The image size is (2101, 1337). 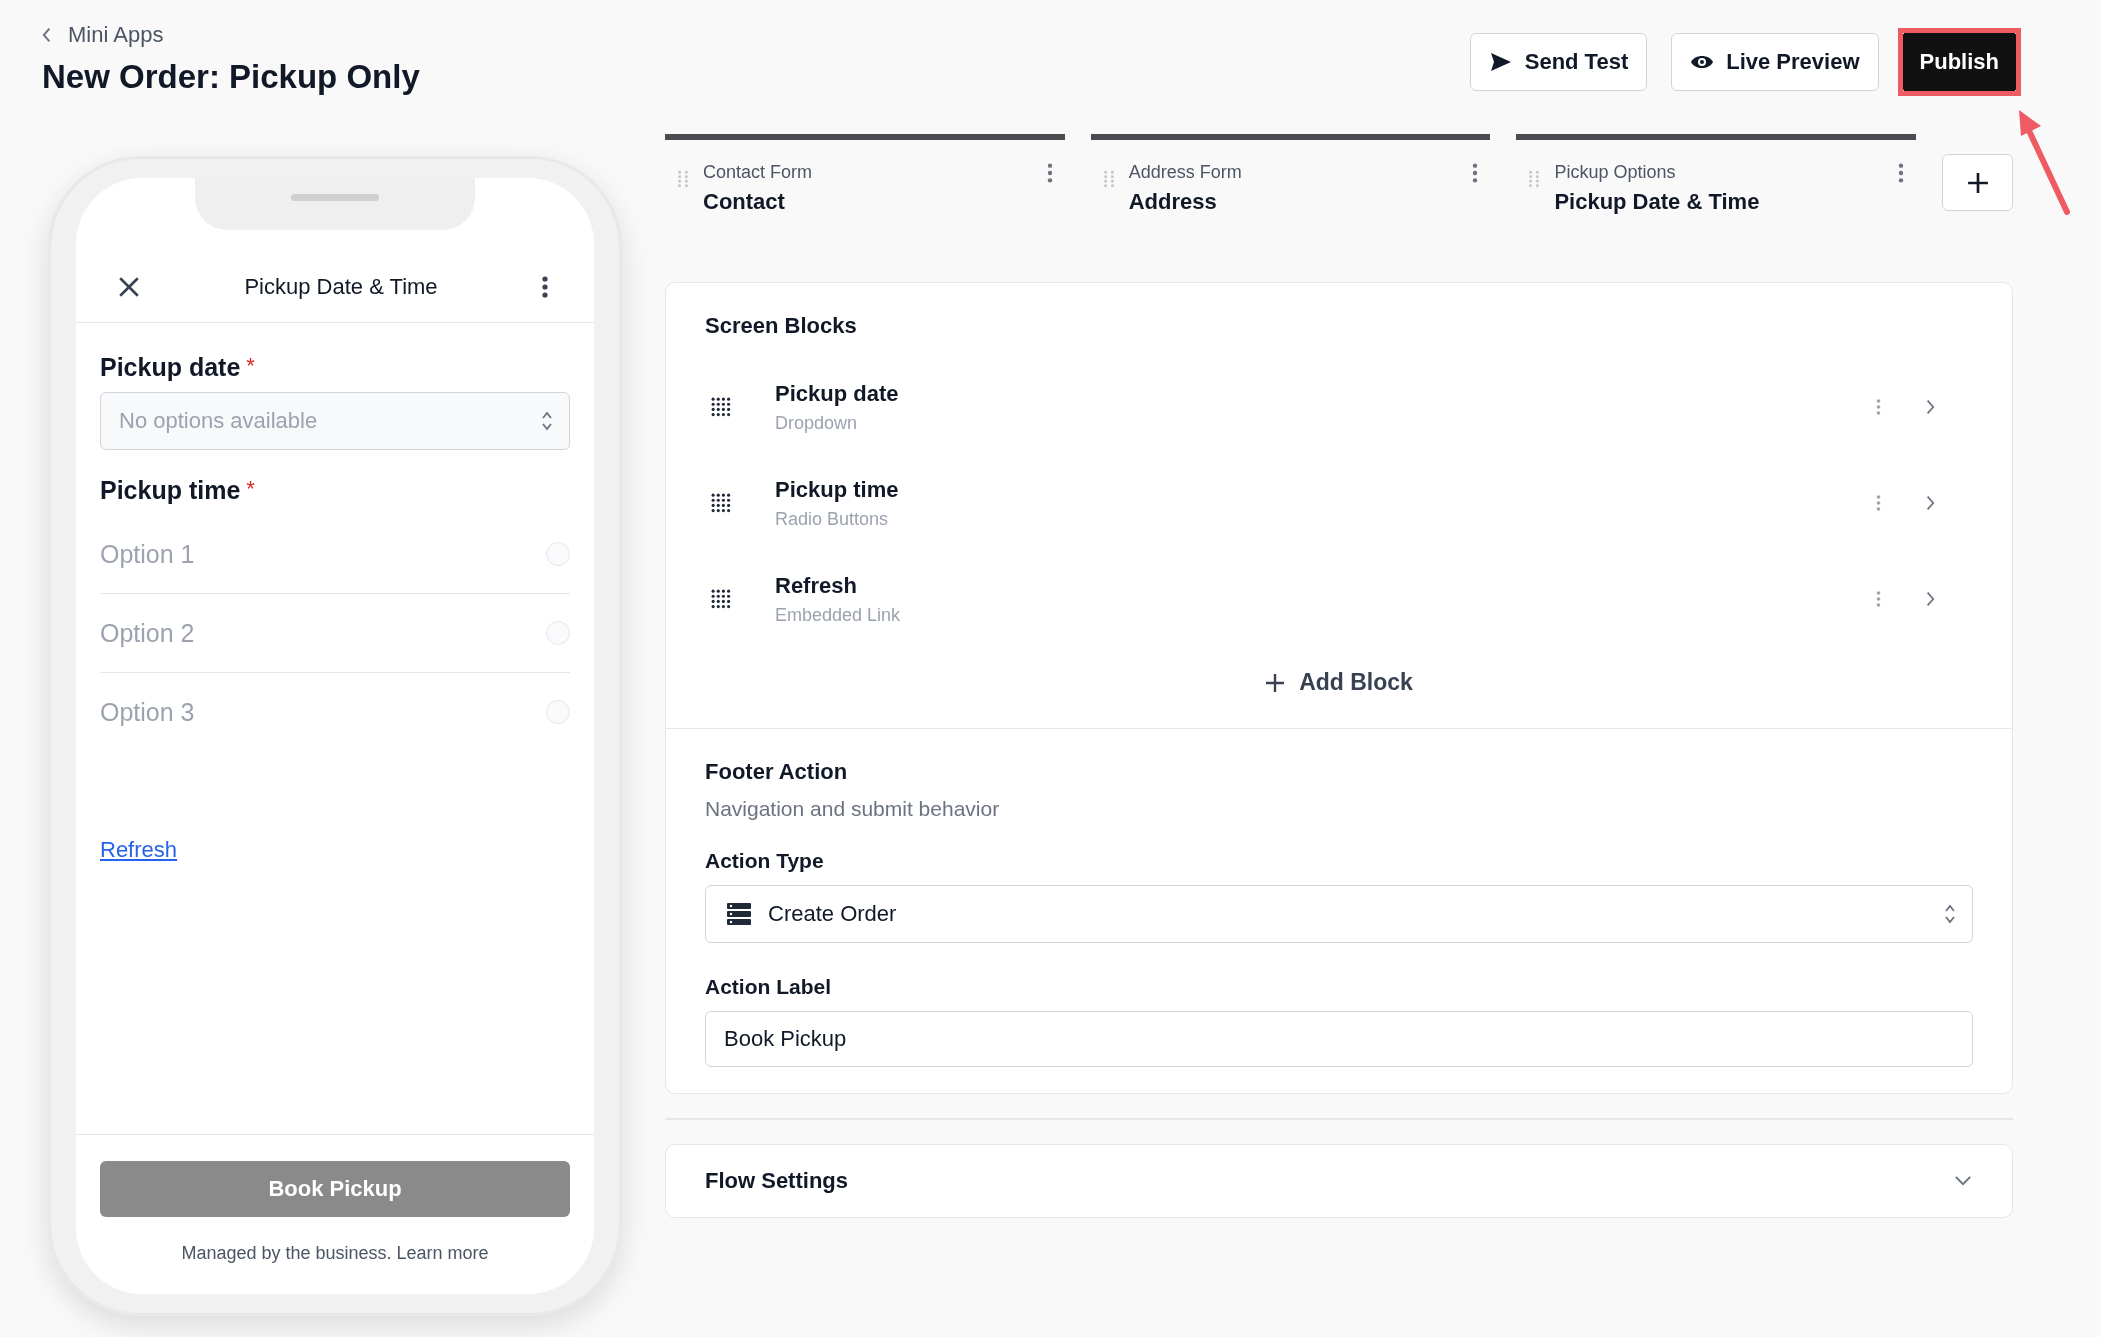 I want to click on step-tab: Contact Form Contact, so click(x=865, y=179).